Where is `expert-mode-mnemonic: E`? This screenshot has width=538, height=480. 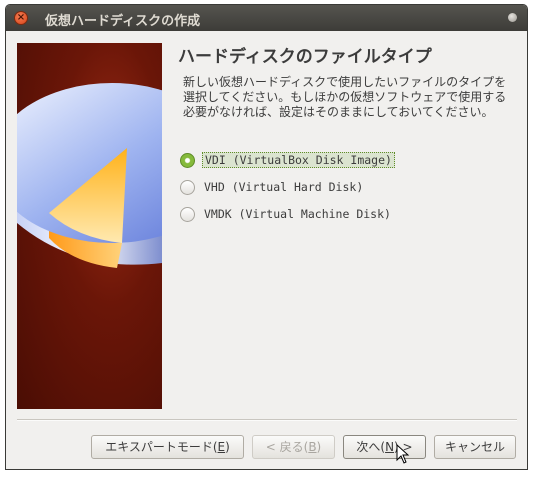 expert-mode-mnemonic: E is located at coordinates (221, 447).